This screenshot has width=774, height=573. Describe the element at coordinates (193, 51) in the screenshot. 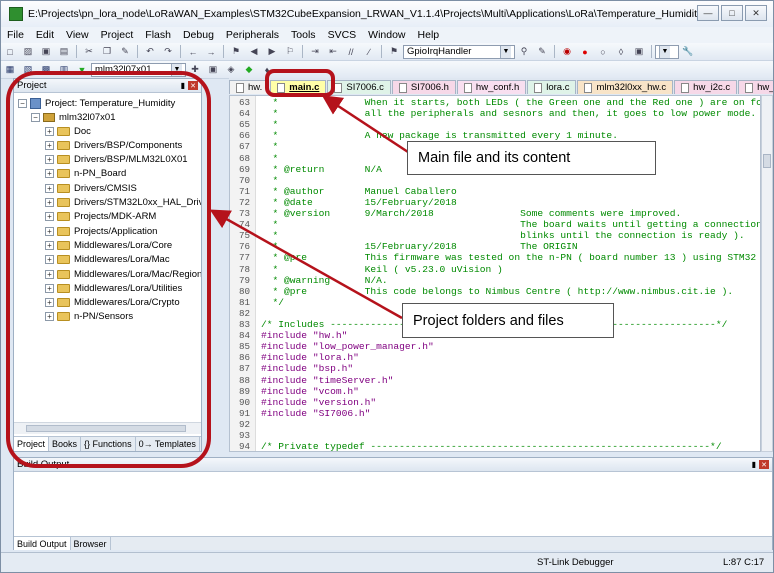

I see `nav-back-icon: ←` at that location.